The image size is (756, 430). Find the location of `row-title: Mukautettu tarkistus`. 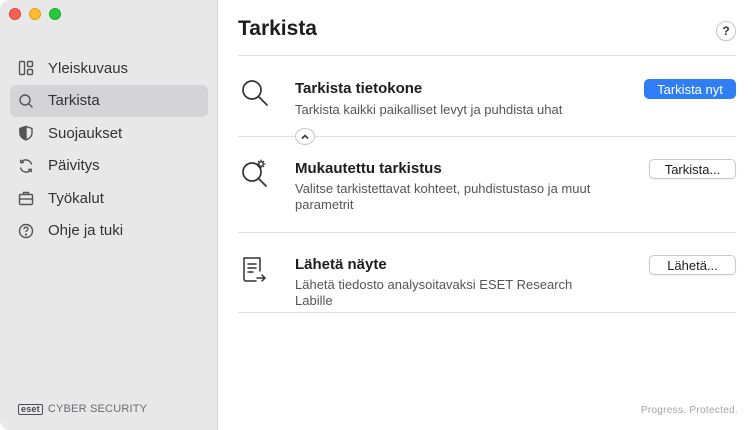

row-title: Mukautettu tarkistus is located at coordinates (368, 168).